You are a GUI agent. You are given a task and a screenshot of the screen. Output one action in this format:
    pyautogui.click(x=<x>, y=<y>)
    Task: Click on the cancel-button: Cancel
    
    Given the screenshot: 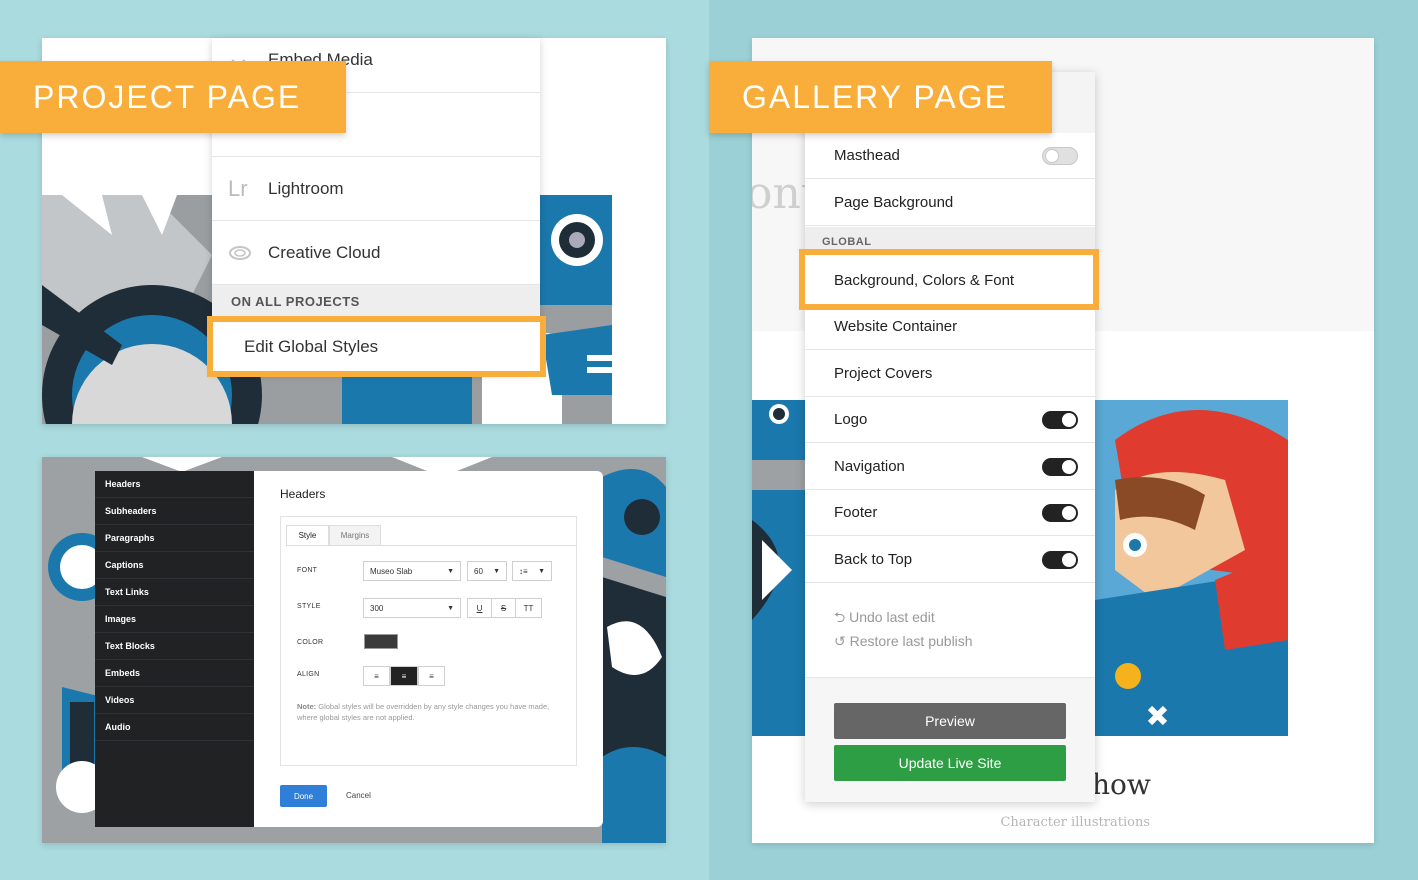 What is the action you would take?
    pyautogui.click(x=358, y=795)
    